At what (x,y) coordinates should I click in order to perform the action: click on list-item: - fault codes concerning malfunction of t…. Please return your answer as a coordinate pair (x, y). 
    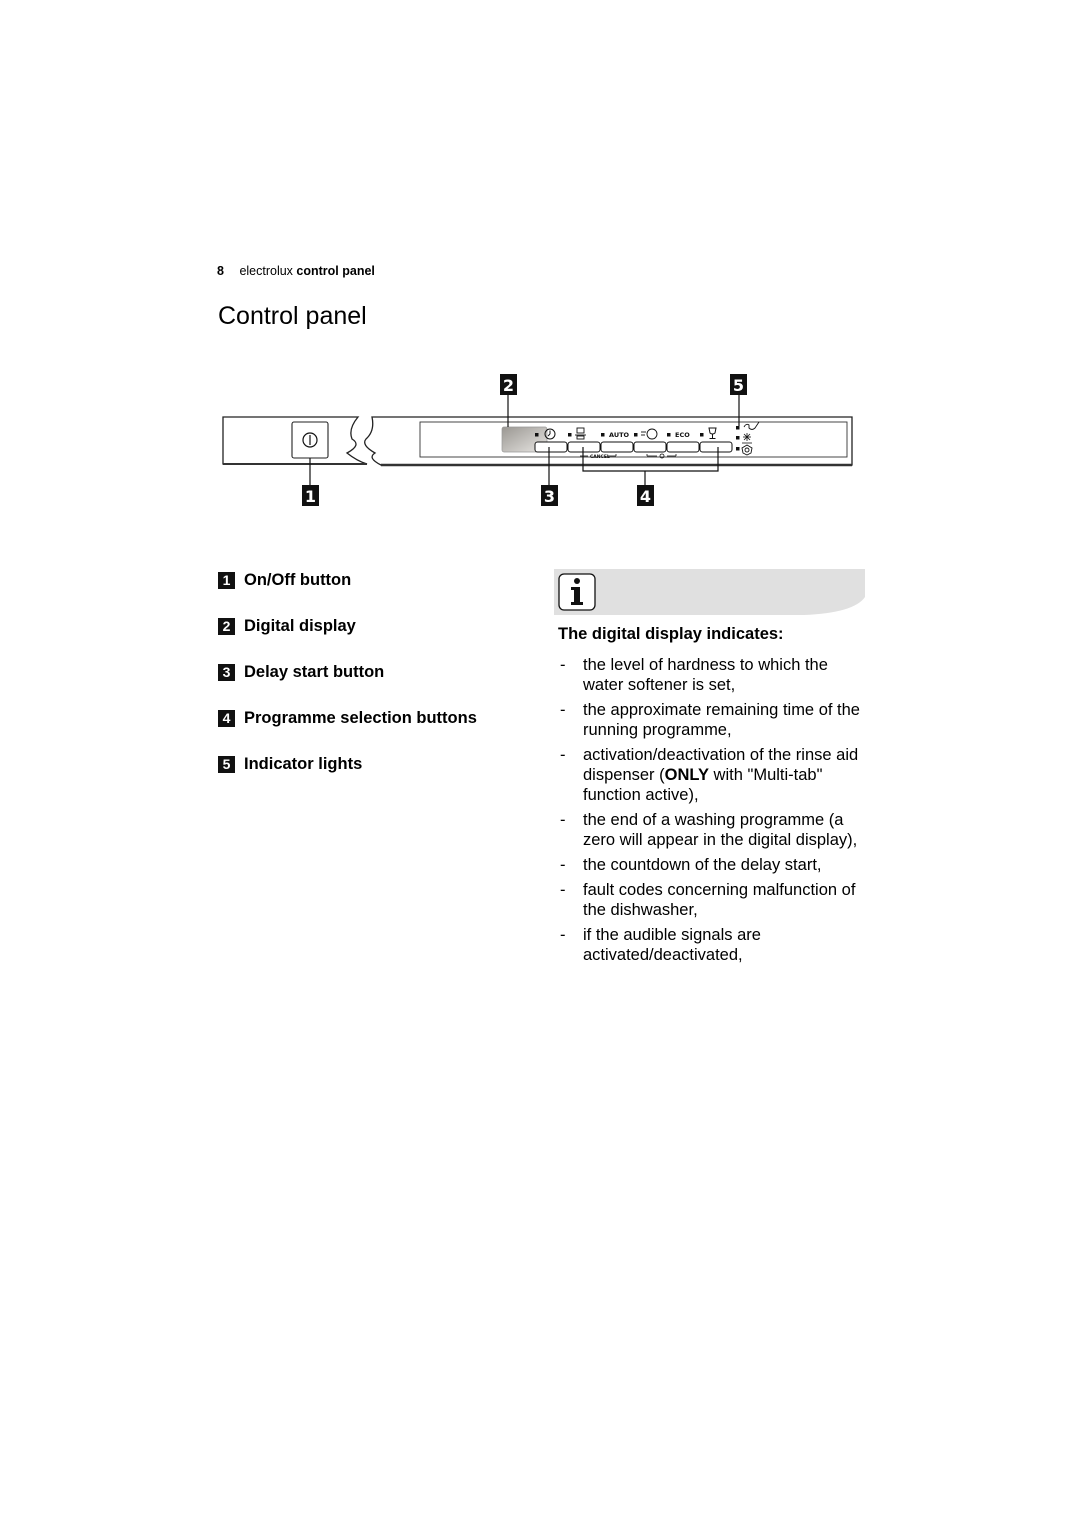
    Looking at the image, I should click on (713, 900).